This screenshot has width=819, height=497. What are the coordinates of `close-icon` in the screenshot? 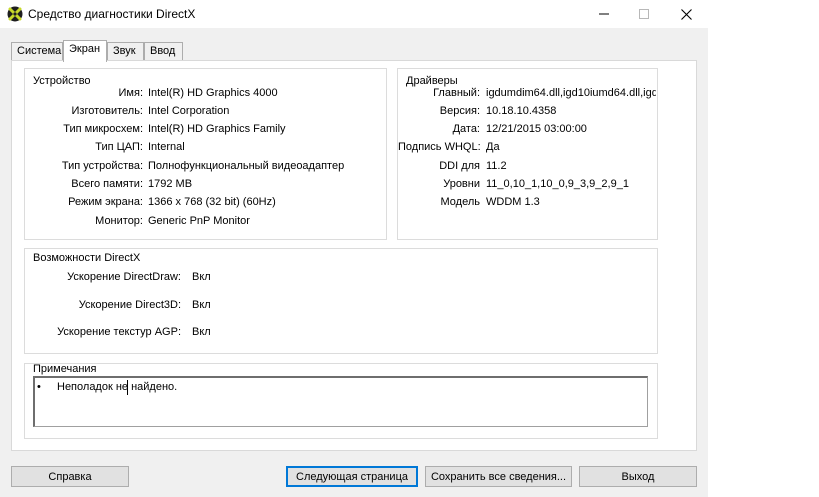 It's located at (686, 14).